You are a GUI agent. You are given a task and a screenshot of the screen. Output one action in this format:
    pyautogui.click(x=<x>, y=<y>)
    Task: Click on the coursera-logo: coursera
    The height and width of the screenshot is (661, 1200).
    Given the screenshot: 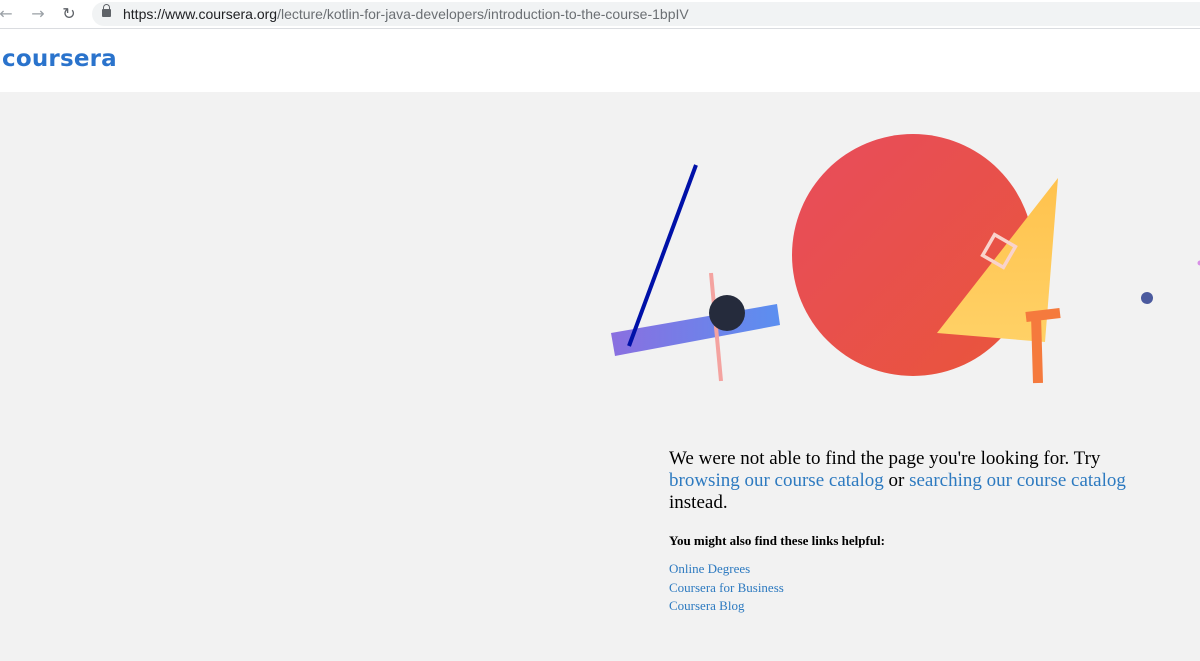 What is the action you would take?
    pyautogui.click(x=59, y=59)
    